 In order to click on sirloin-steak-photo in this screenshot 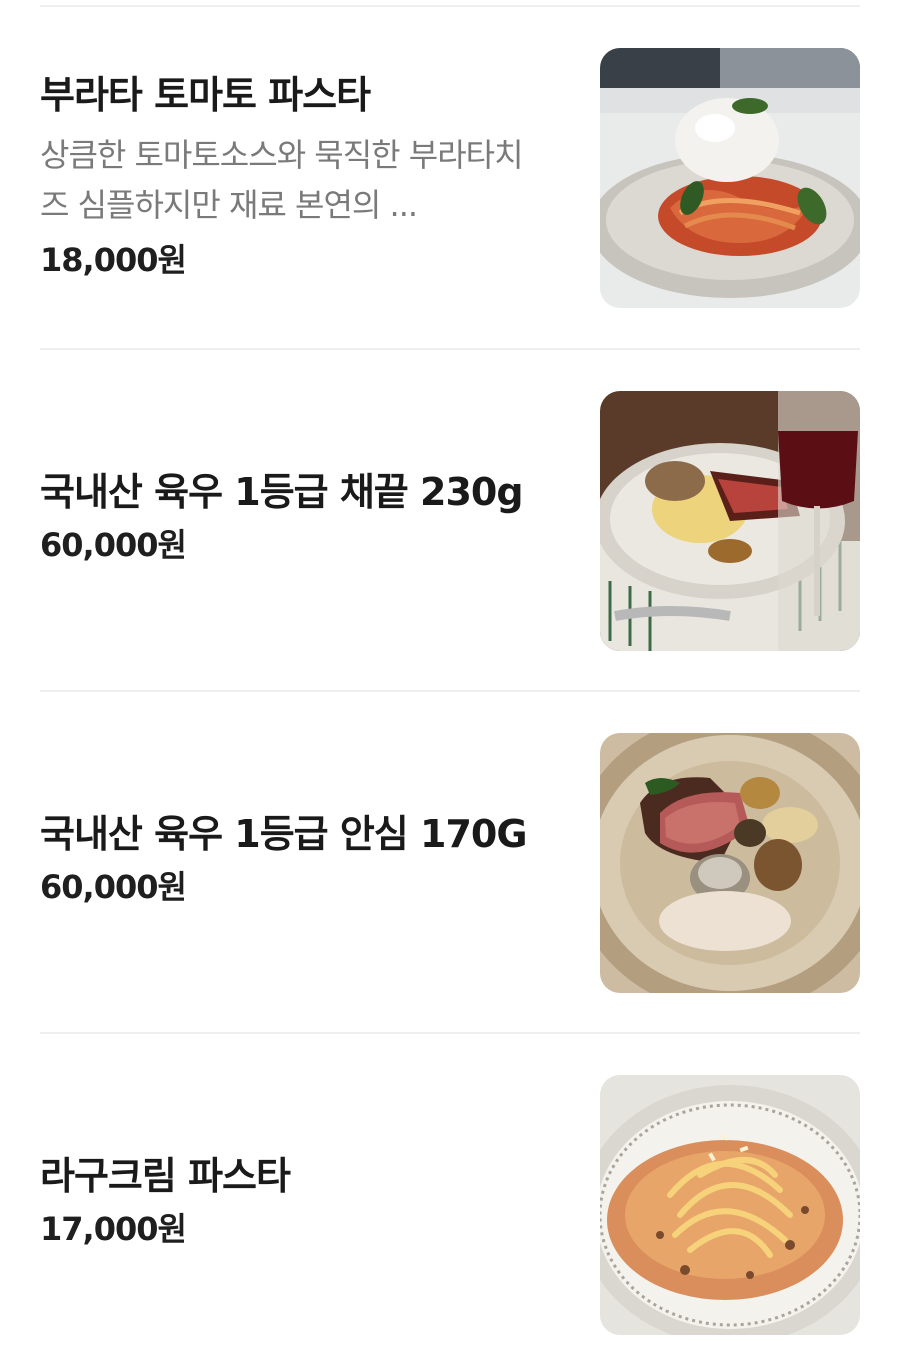, I will do `click(730, 521)`.